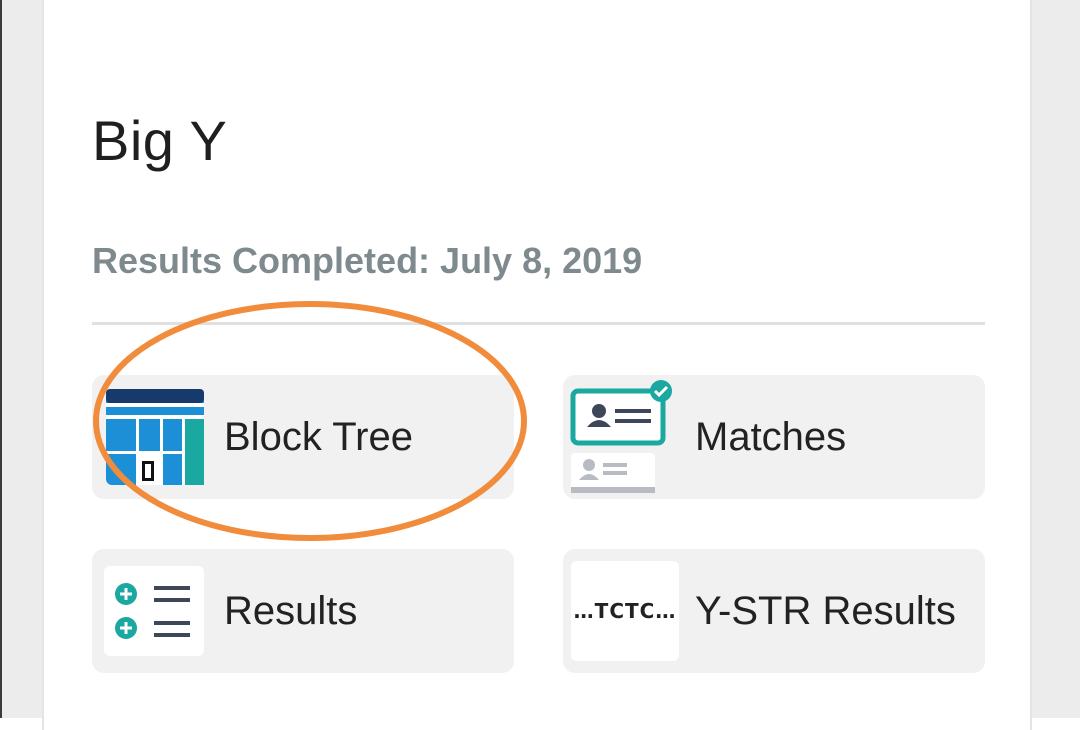 This screenshot has height=730, width=1080. I want to click on block-tree-tile: Block Tree, so click(303, 437).